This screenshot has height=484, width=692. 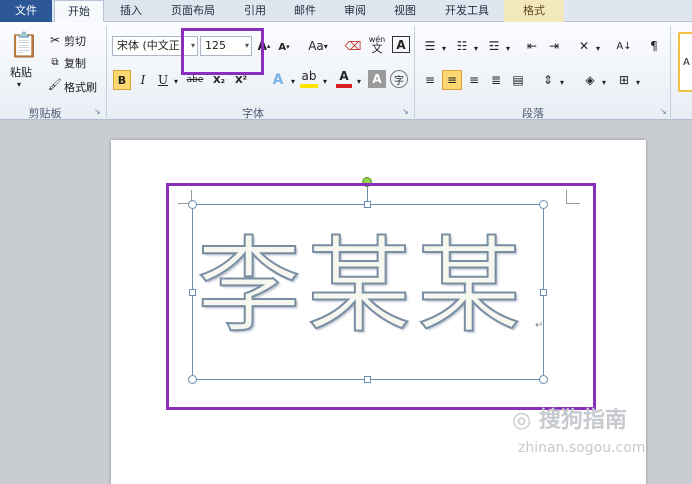 What do you see at coordinates (55, 40) in the screenshot?
I see `scissors-icon: ✂` at bounding box center [55, 40].